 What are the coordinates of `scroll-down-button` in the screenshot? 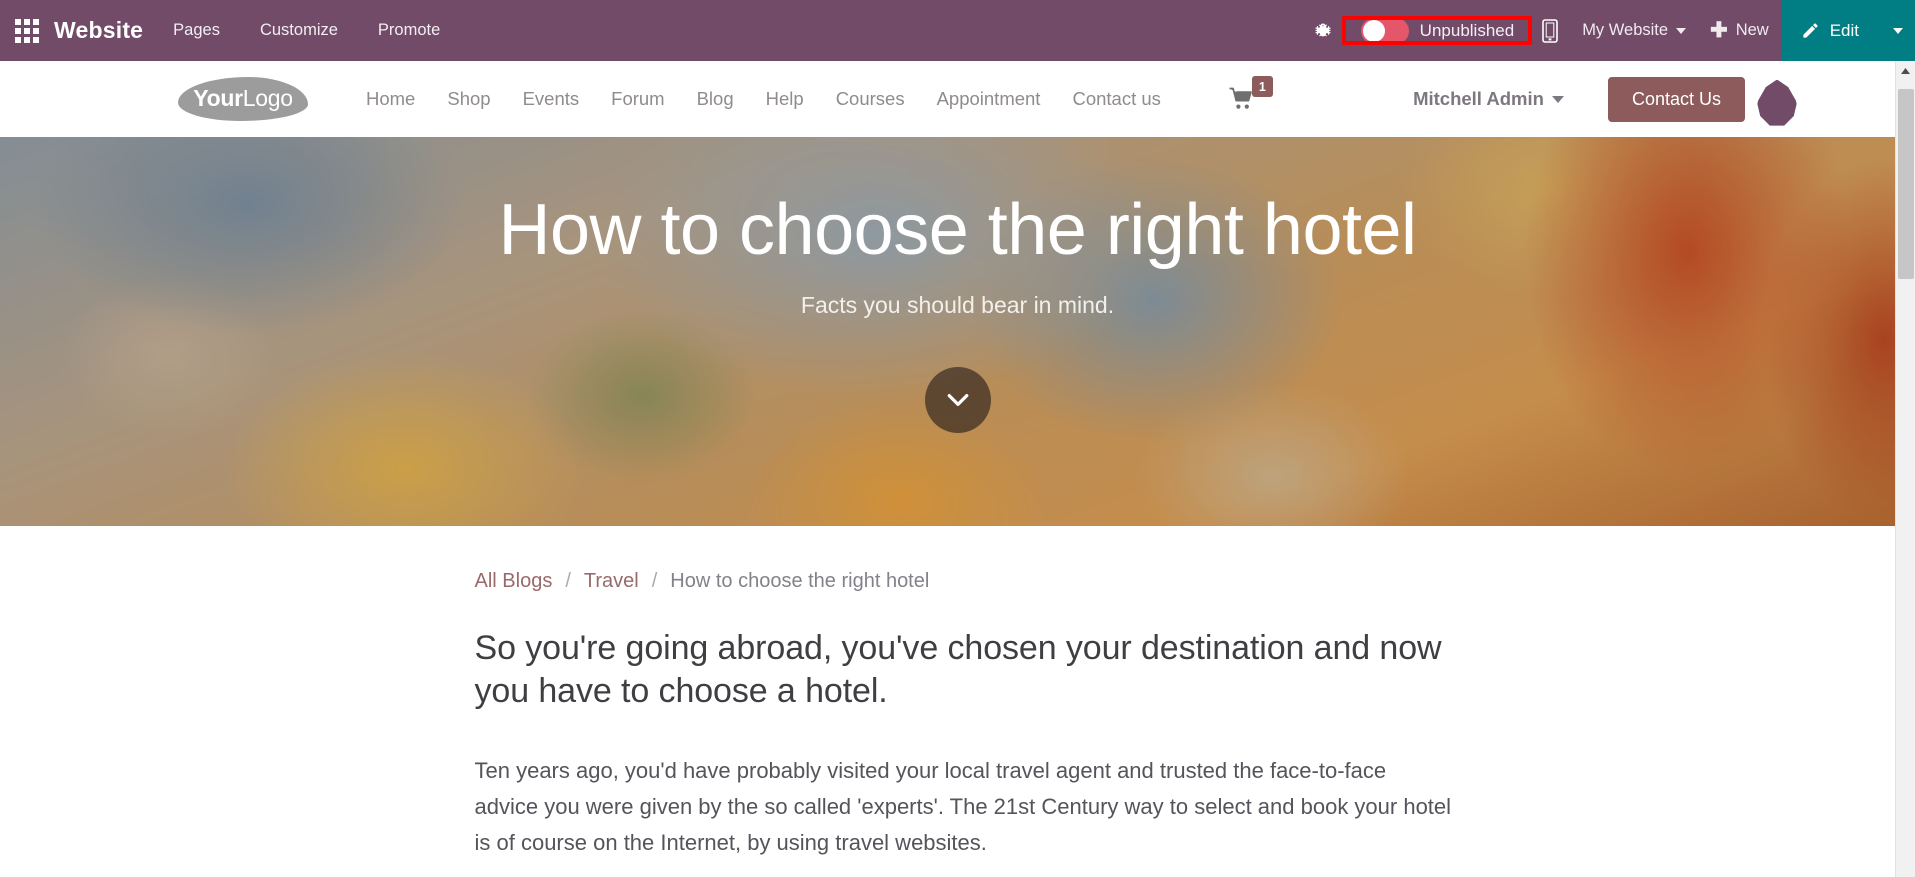 It's located at (957, 400).